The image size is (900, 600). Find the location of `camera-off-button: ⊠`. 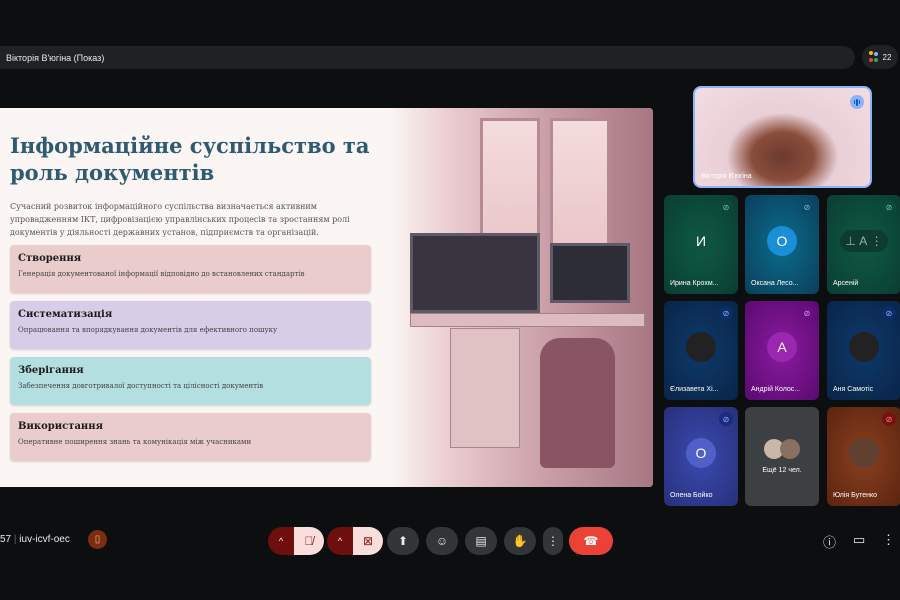

camera-off-button: ⊠ is located at coordinates (368, 541).